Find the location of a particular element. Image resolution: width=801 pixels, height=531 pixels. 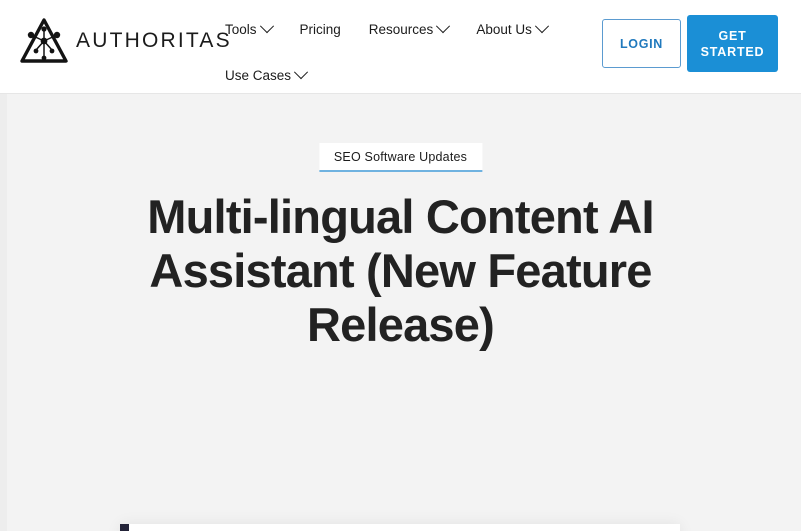

authoritas-triangle-logo-icon is located at coordinates (44, 40).